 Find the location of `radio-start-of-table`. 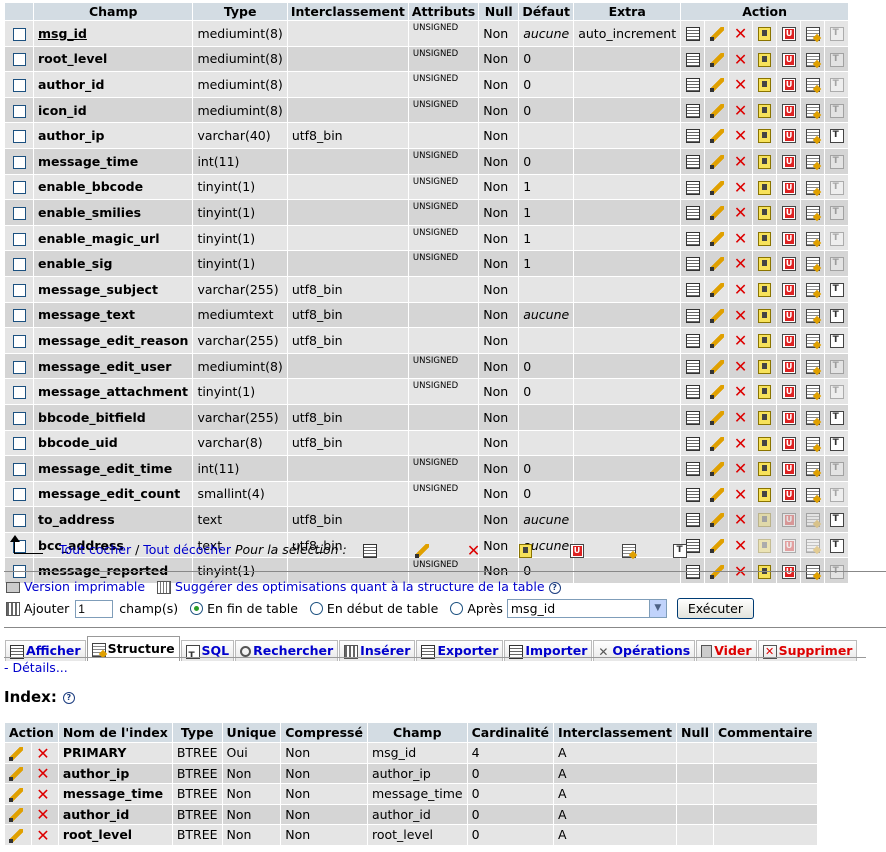

radio-start-of-table is located at coordinates (316, 608).